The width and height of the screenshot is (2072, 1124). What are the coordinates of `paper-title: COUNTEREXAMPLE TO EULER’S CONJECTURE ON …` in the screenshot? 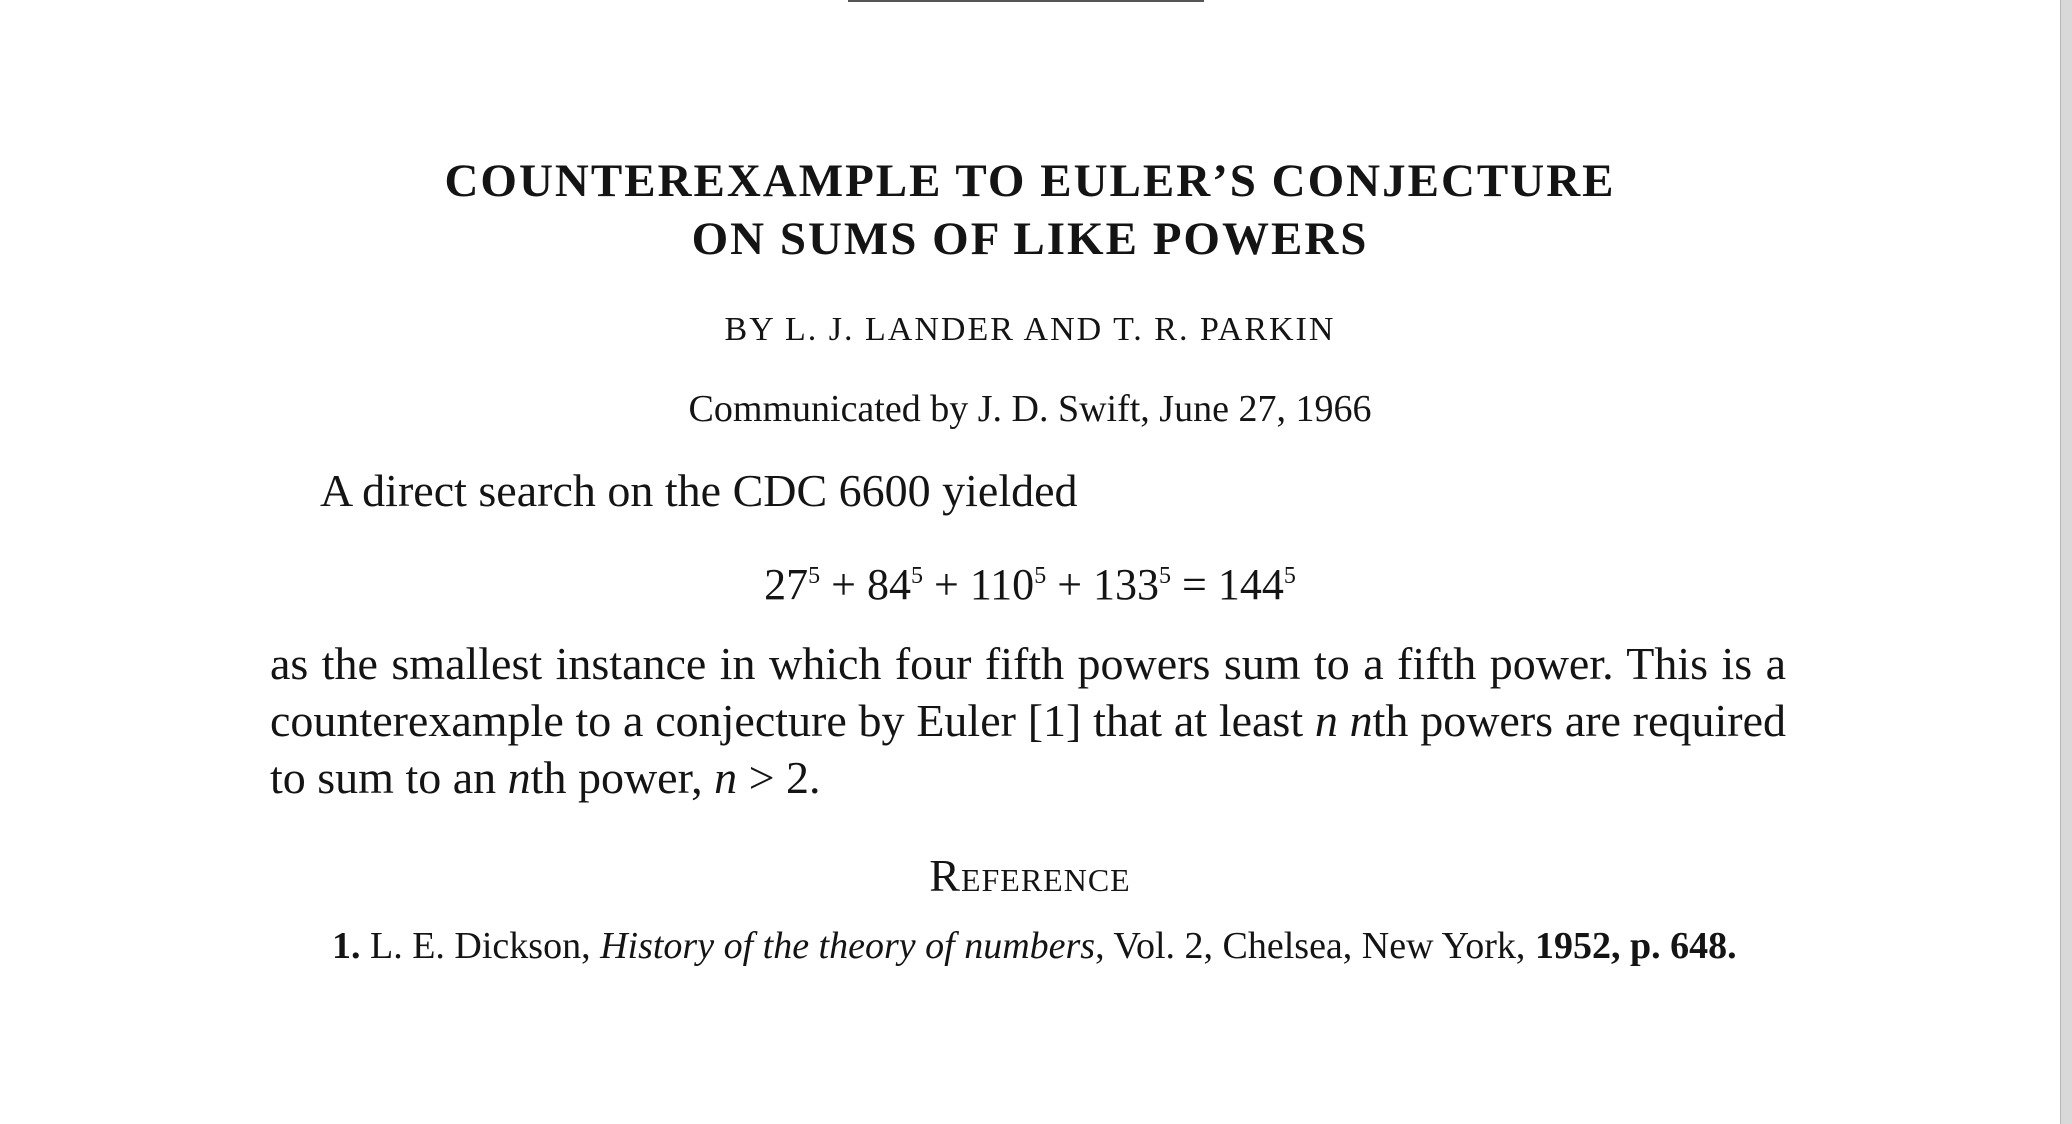 It's located at (1030, 210).